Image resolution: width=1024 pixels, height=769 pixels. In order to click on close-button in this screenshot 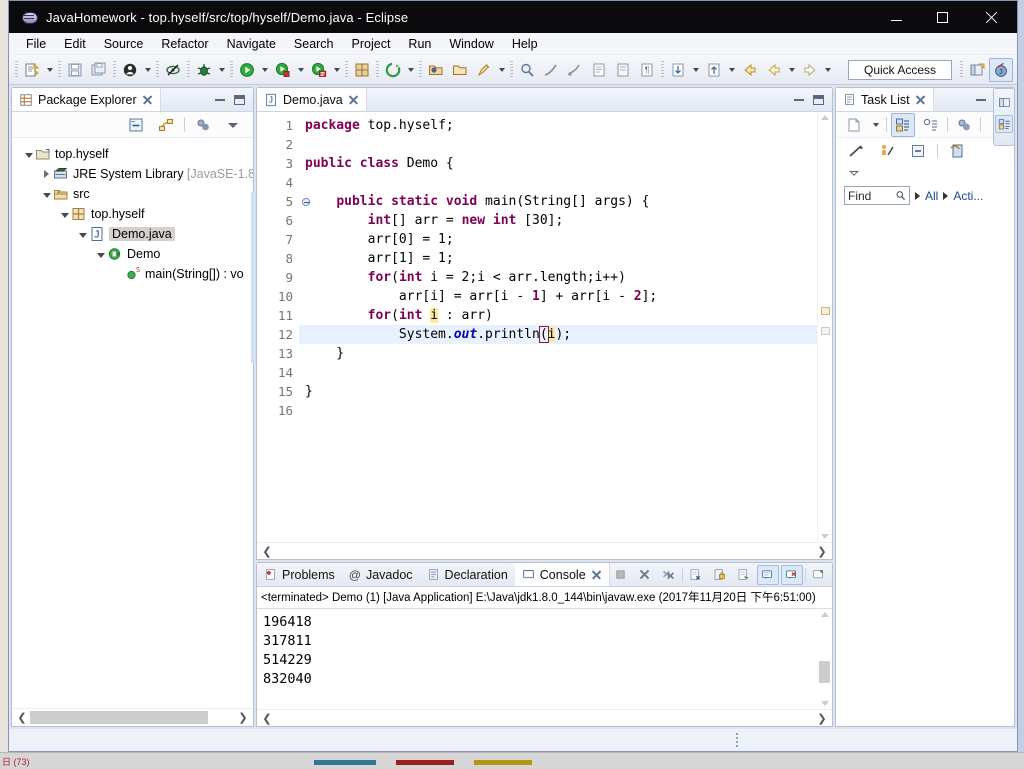, I will do `click(991, 17)`.